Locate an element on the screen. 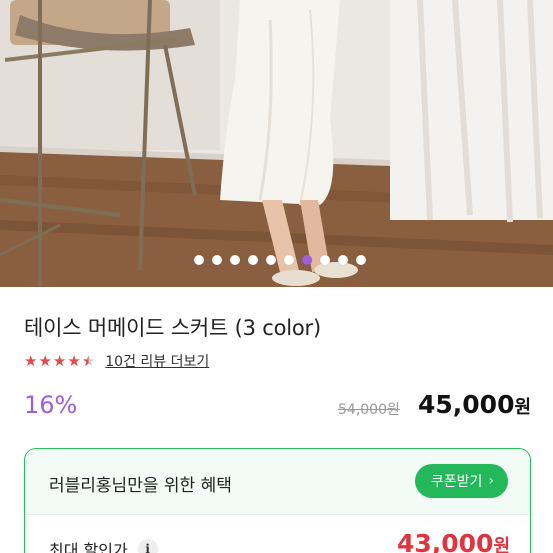  max-discount-currency: 원 is located at coordinates (501, 544).